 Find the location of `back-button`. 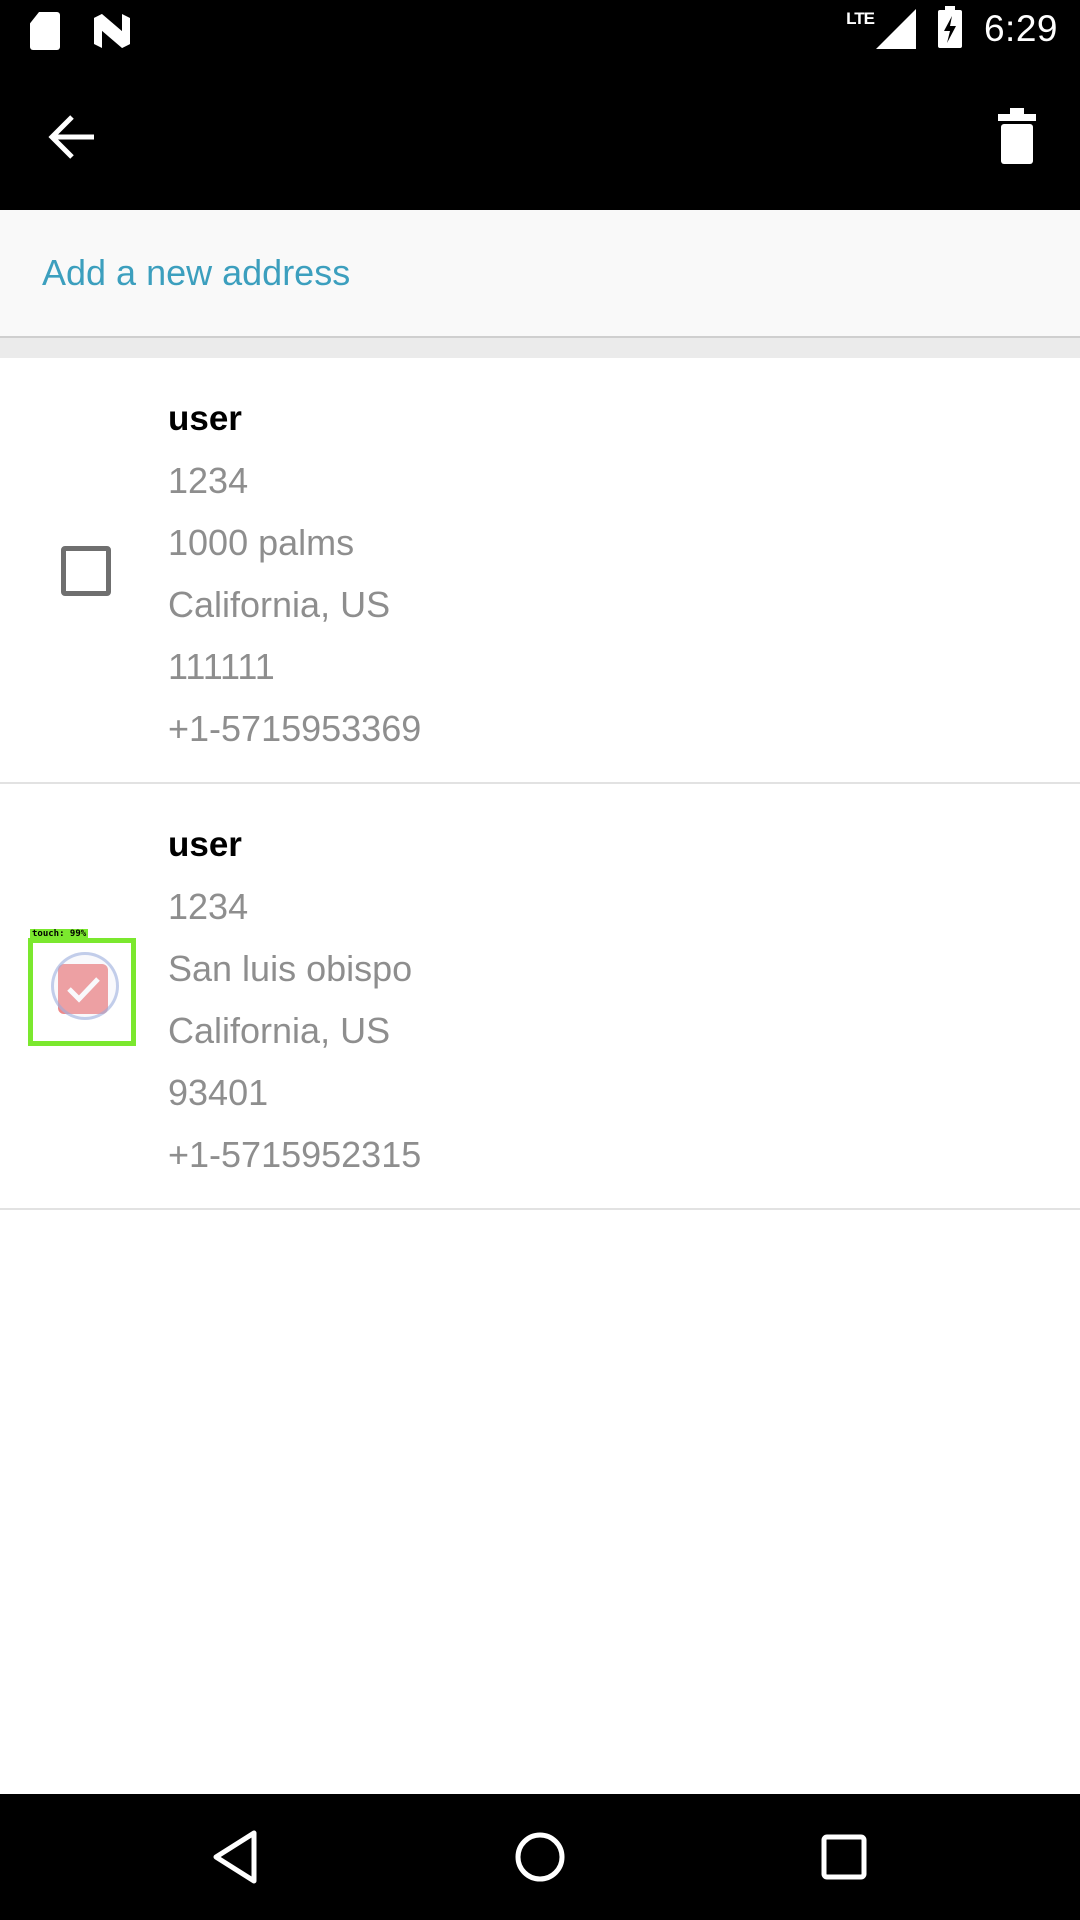

back-button is located at coordinates (73, 137).